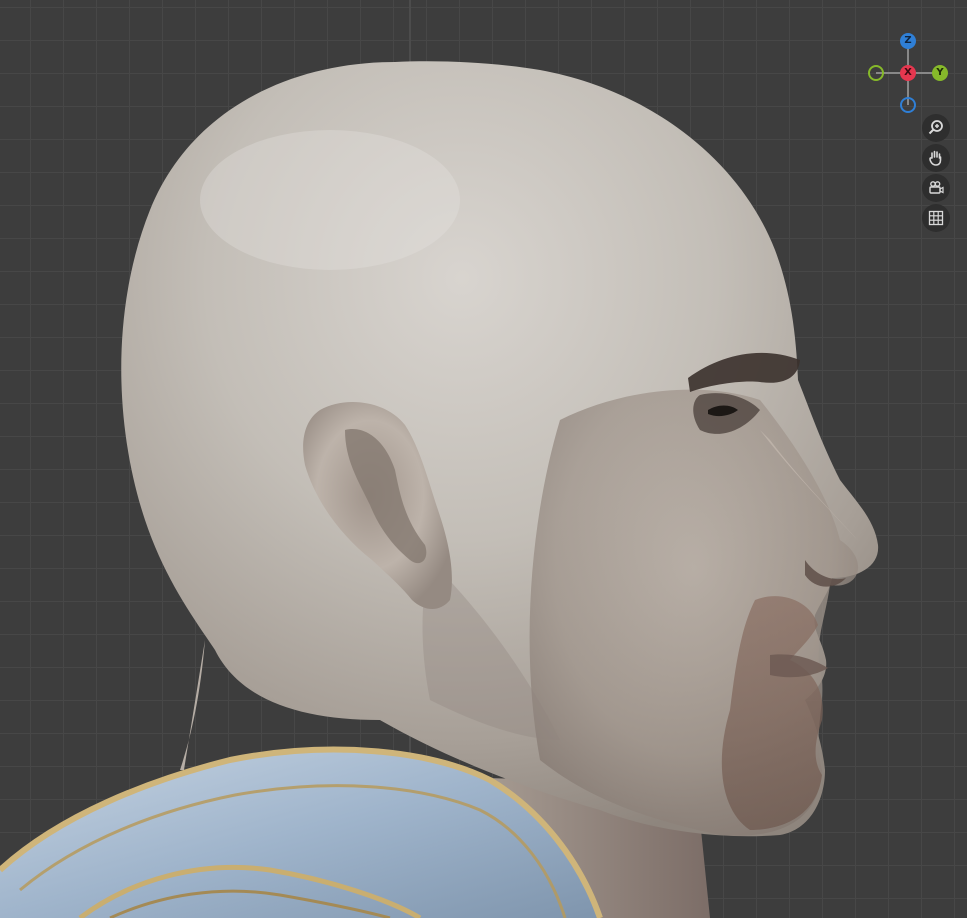 The width and height of the screenshot is (967, 918). I want to click on navigation-gizmo: Z X Y, so click(908, 74).